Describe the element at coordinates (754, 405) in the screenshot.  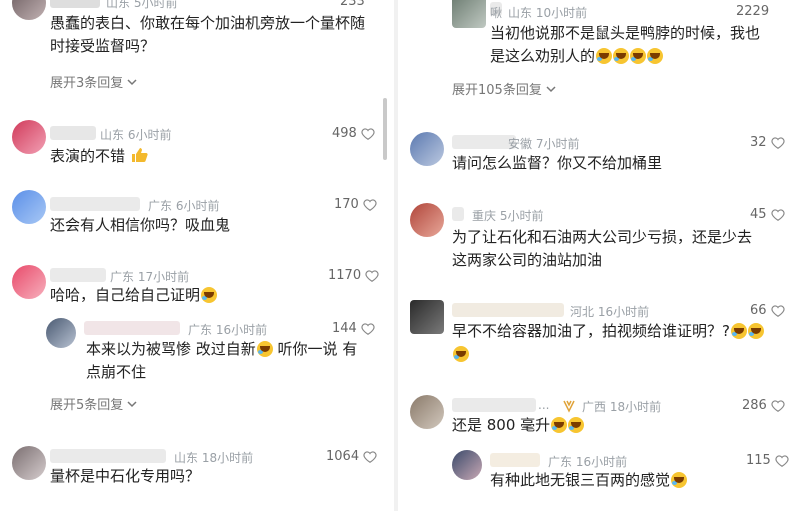
I see `like-count-value: 286` at that location.